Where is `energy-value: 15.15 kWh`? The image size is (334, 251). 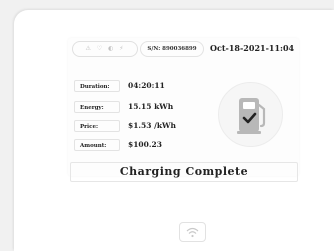
energy-value: 15.15 kWh is located at coordinates (151, 106).